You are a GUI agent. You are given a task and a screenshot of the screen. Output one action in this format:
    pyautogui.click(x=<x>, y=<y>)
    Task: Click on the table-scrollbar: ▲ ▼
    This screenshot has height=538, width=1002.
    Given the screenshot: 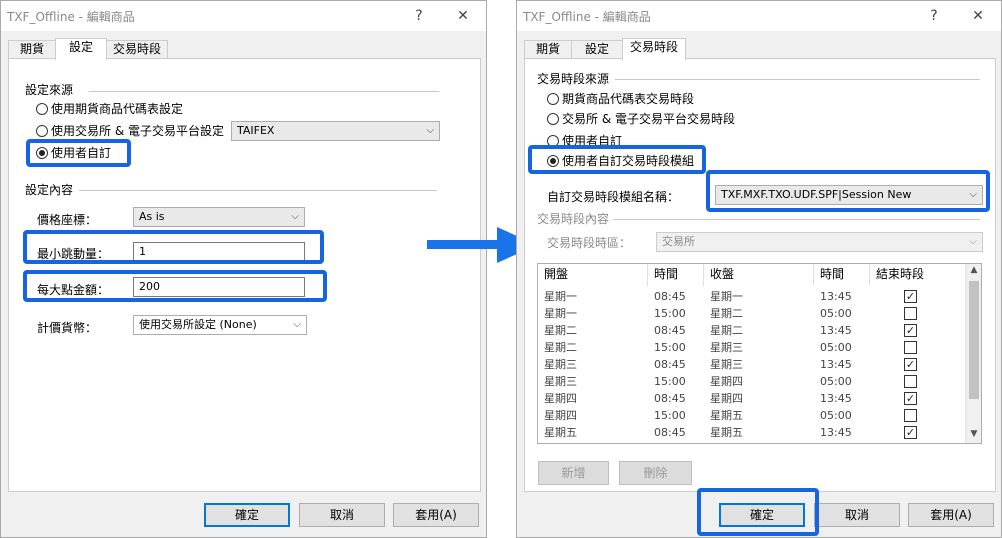 What is the action you would take?
    pyautogui.click(x=973, y=353)
    